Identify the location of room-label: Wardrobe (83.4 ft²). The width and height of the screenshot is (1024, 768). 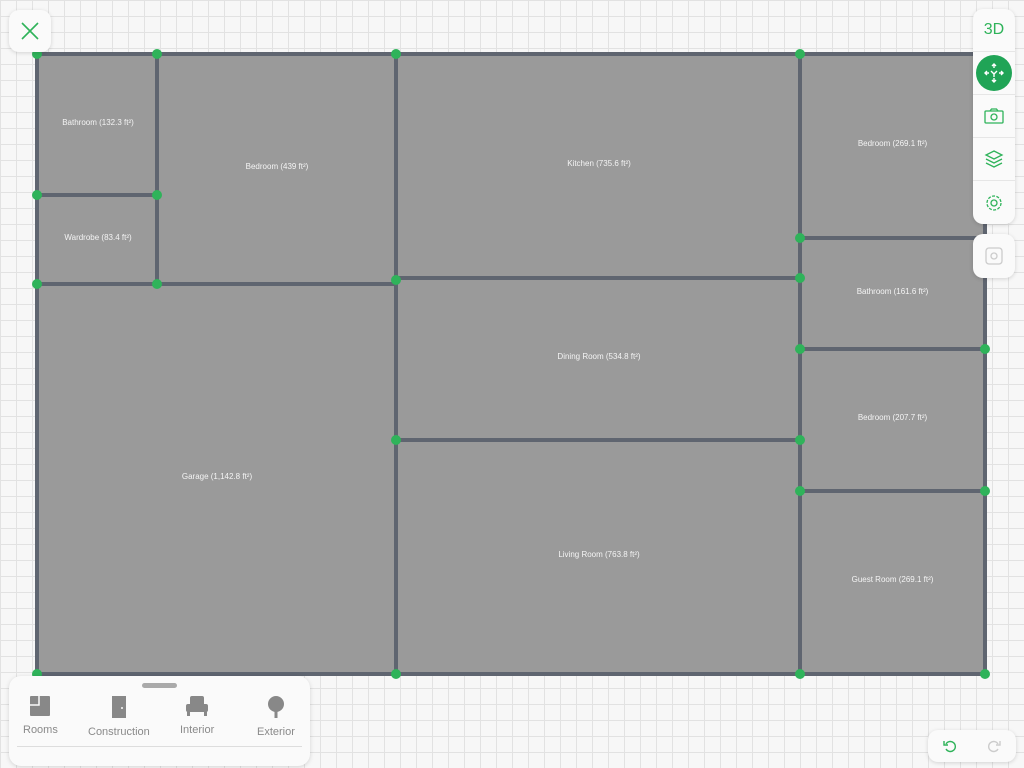
(98, 237).